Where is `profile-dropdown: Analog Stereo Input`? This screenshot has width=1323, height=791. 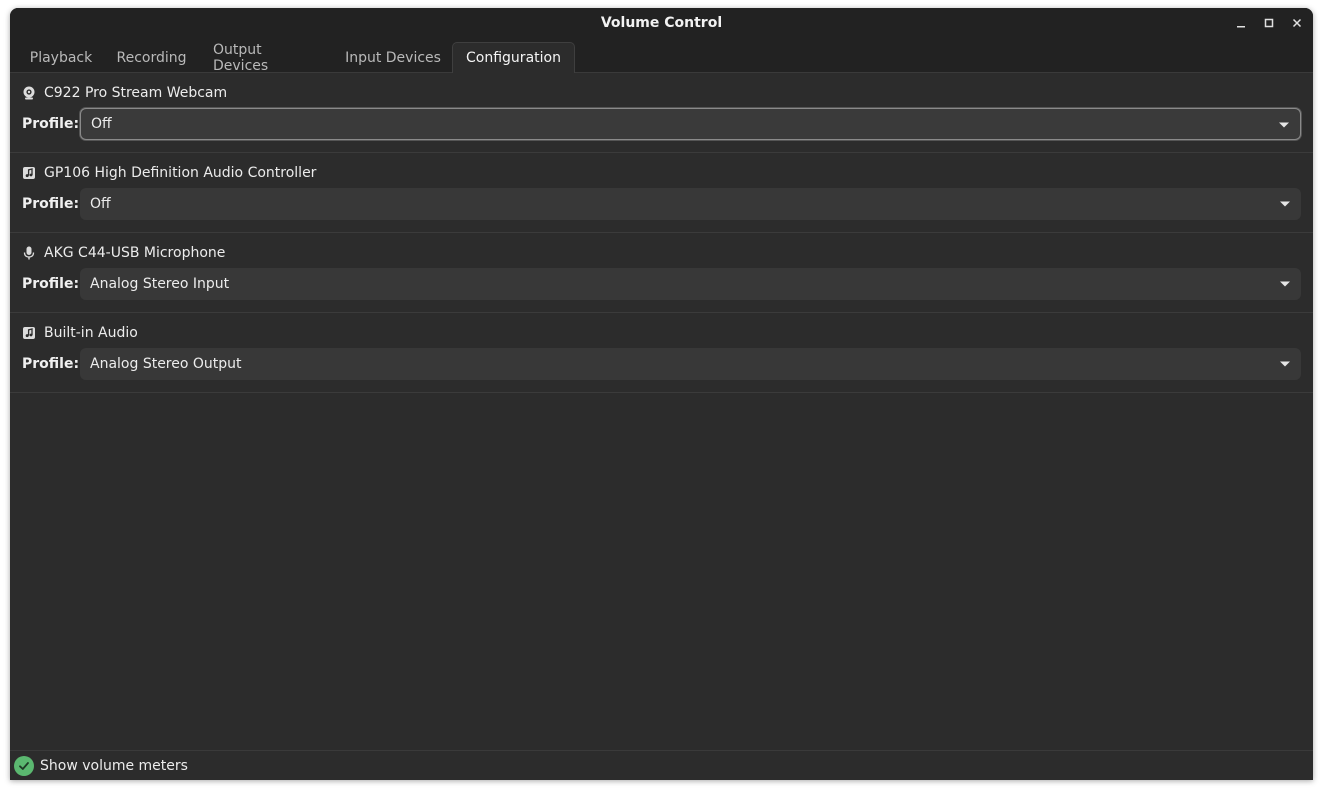 profile-dropdown: Analog Stereo Input is located at coordinates (690, 284).